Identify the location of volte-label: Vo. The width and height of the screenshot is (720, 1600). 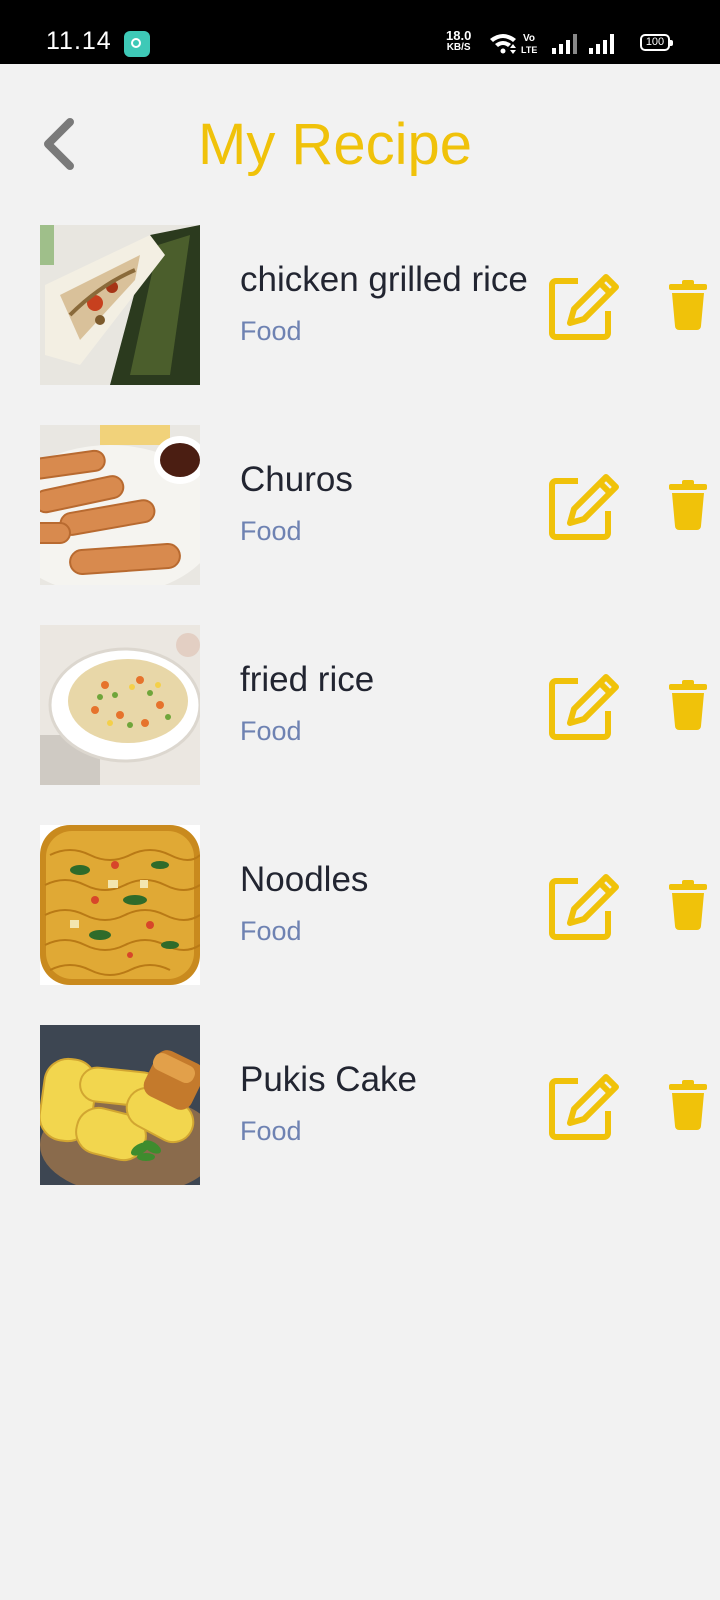
(529, 38).